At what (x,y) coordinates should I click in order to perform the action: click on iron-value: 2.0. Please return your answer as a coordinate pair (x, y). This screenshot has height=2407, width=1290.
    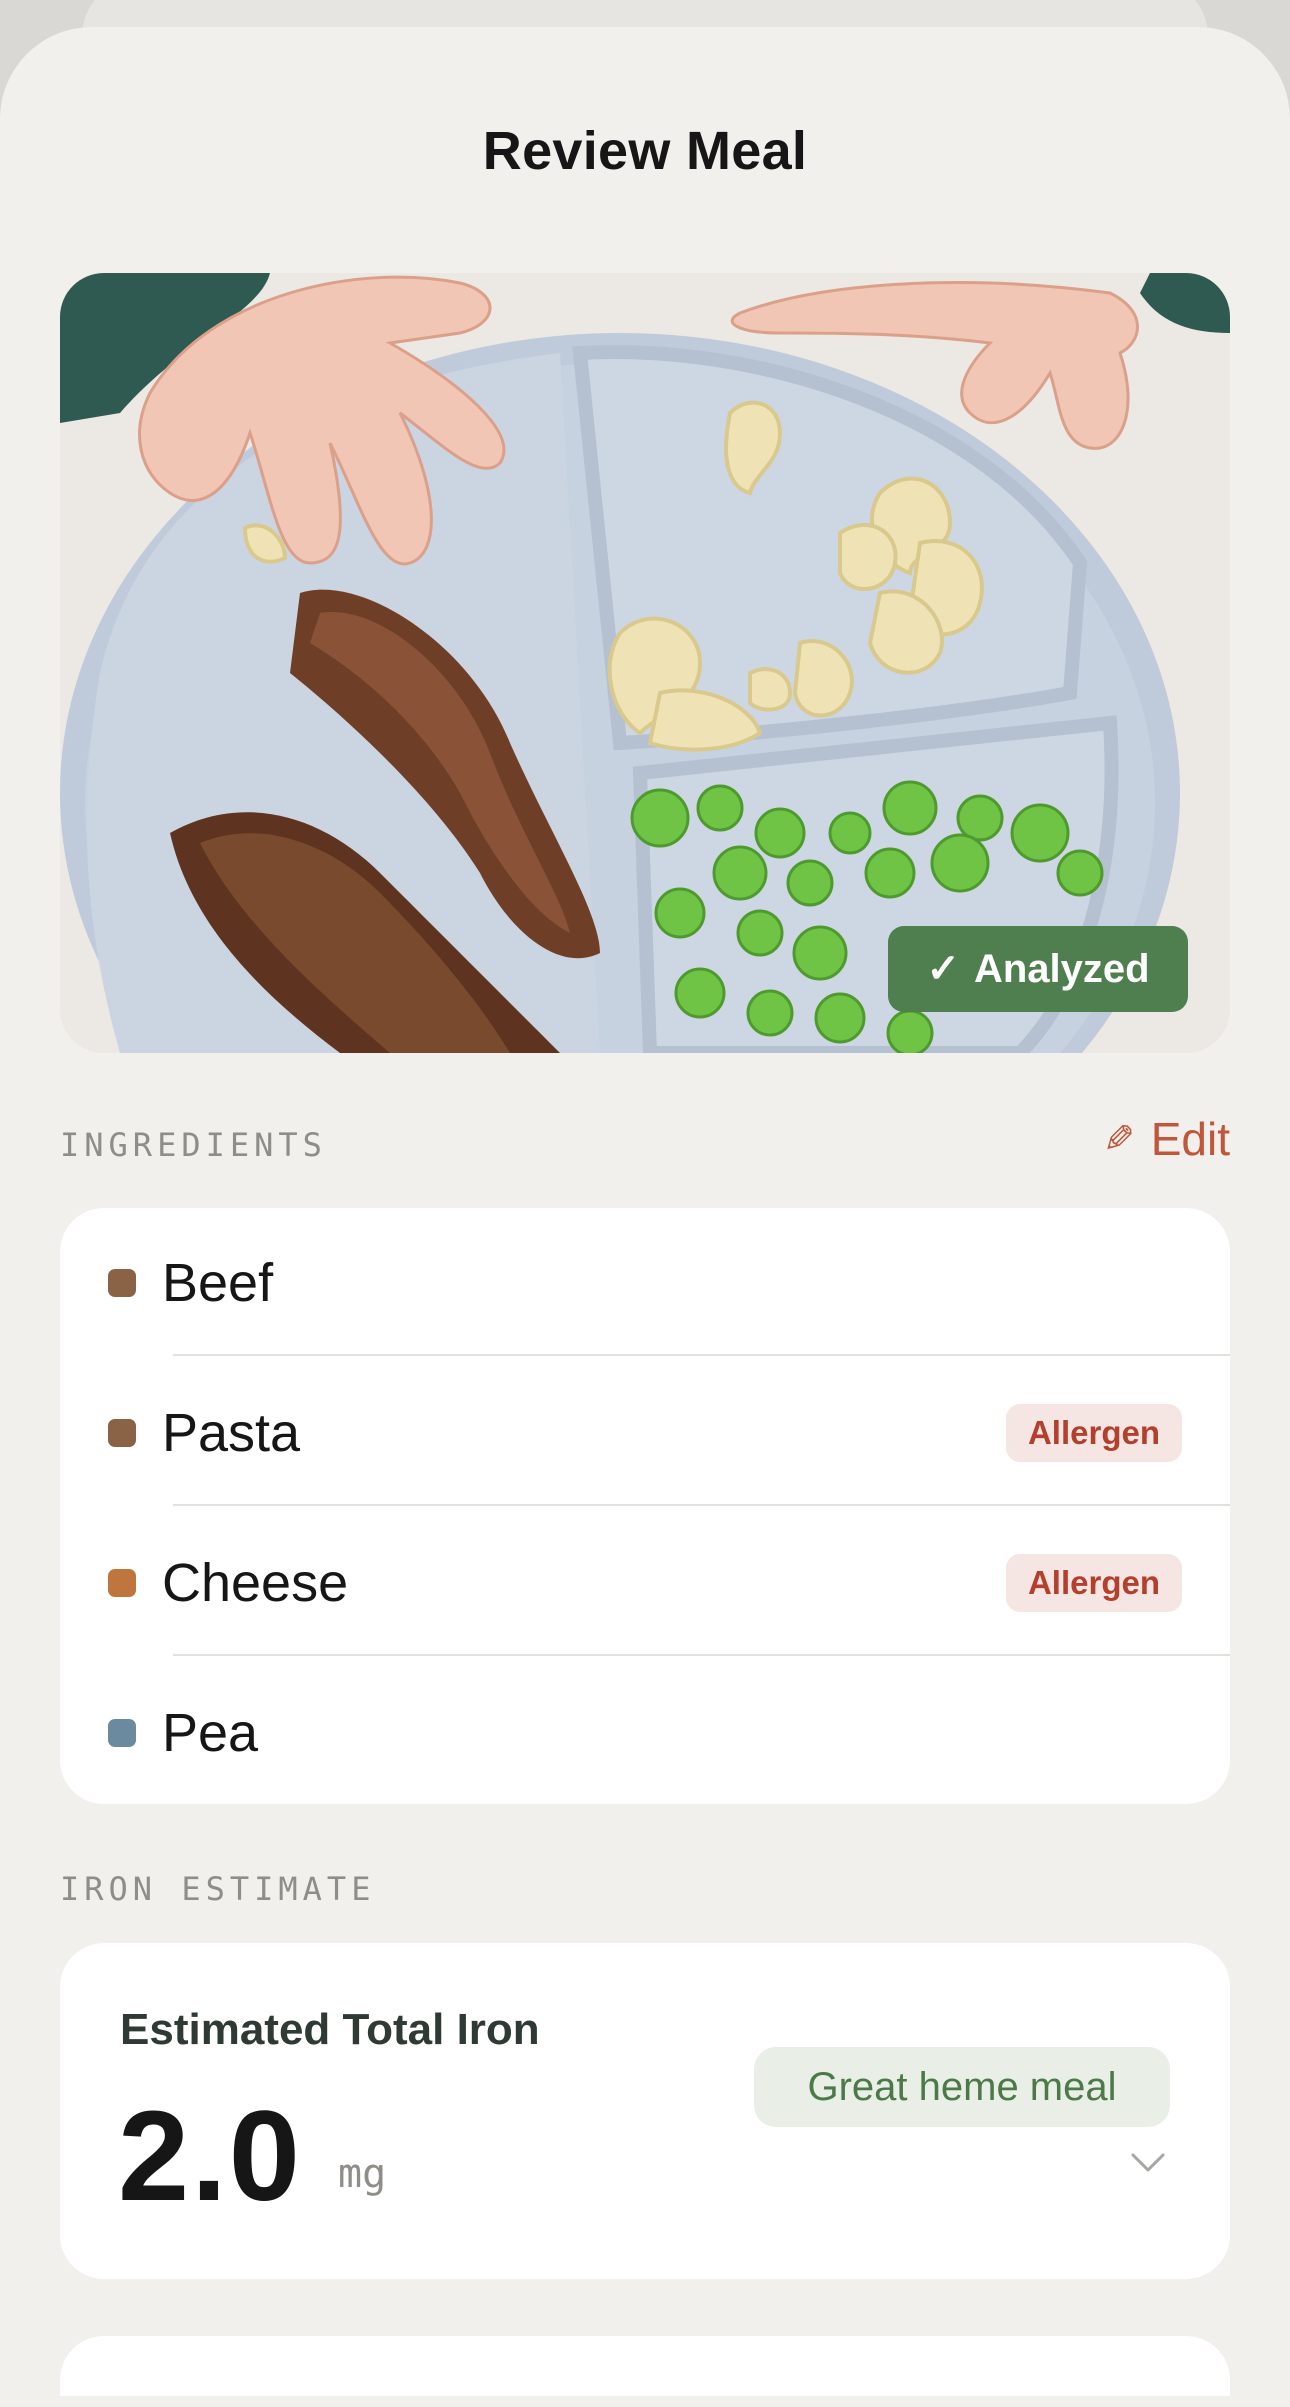
    Looking at the image, I should click on (210, 2156).